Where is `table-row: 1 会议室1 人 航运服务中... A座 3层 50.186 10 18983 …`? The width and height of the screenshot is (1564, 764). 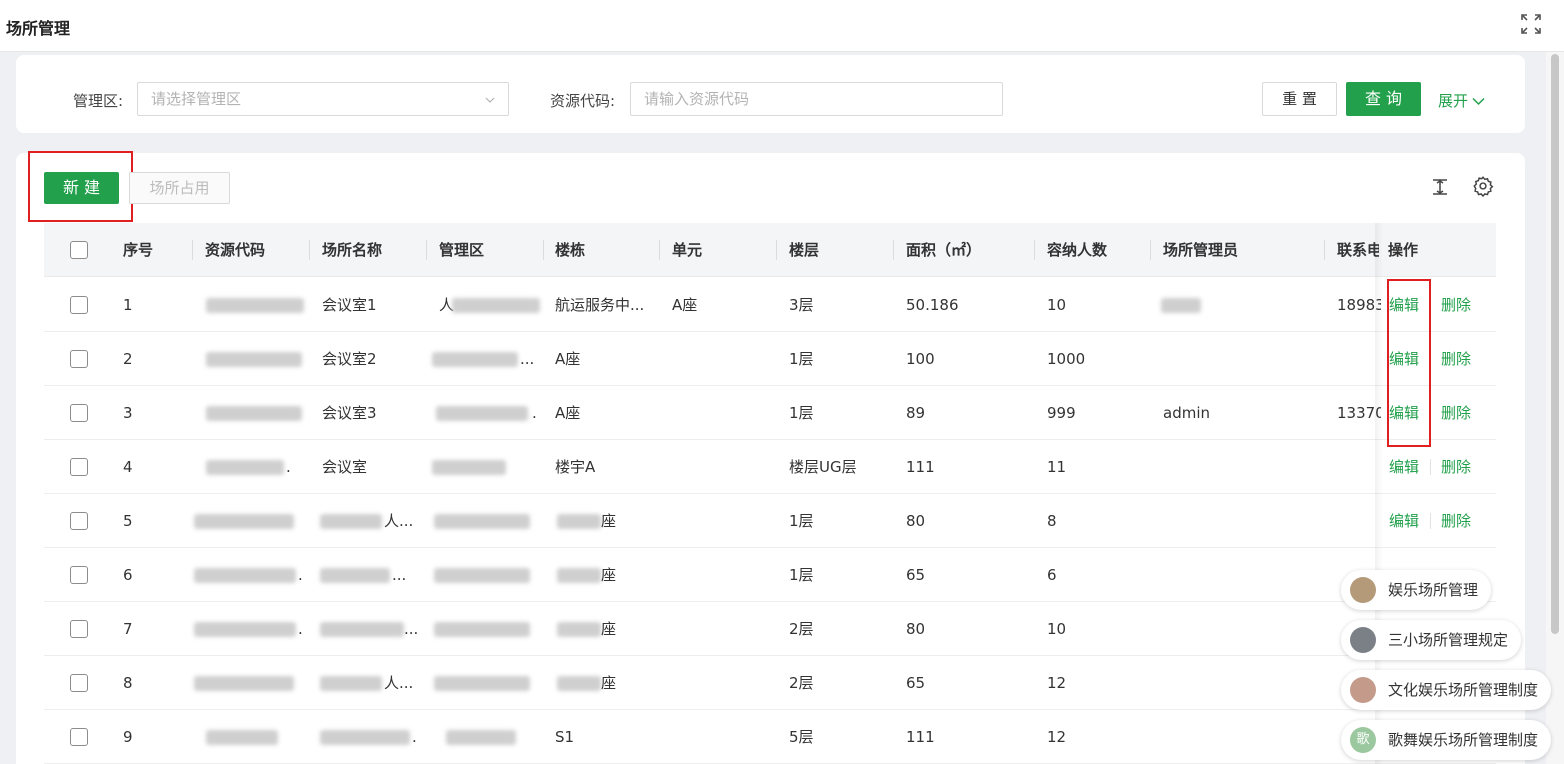 table-row: 1 会议室1 人 航运服务中... A座 3层 50.186 10 18983 … is located at coordinates (770, 305).